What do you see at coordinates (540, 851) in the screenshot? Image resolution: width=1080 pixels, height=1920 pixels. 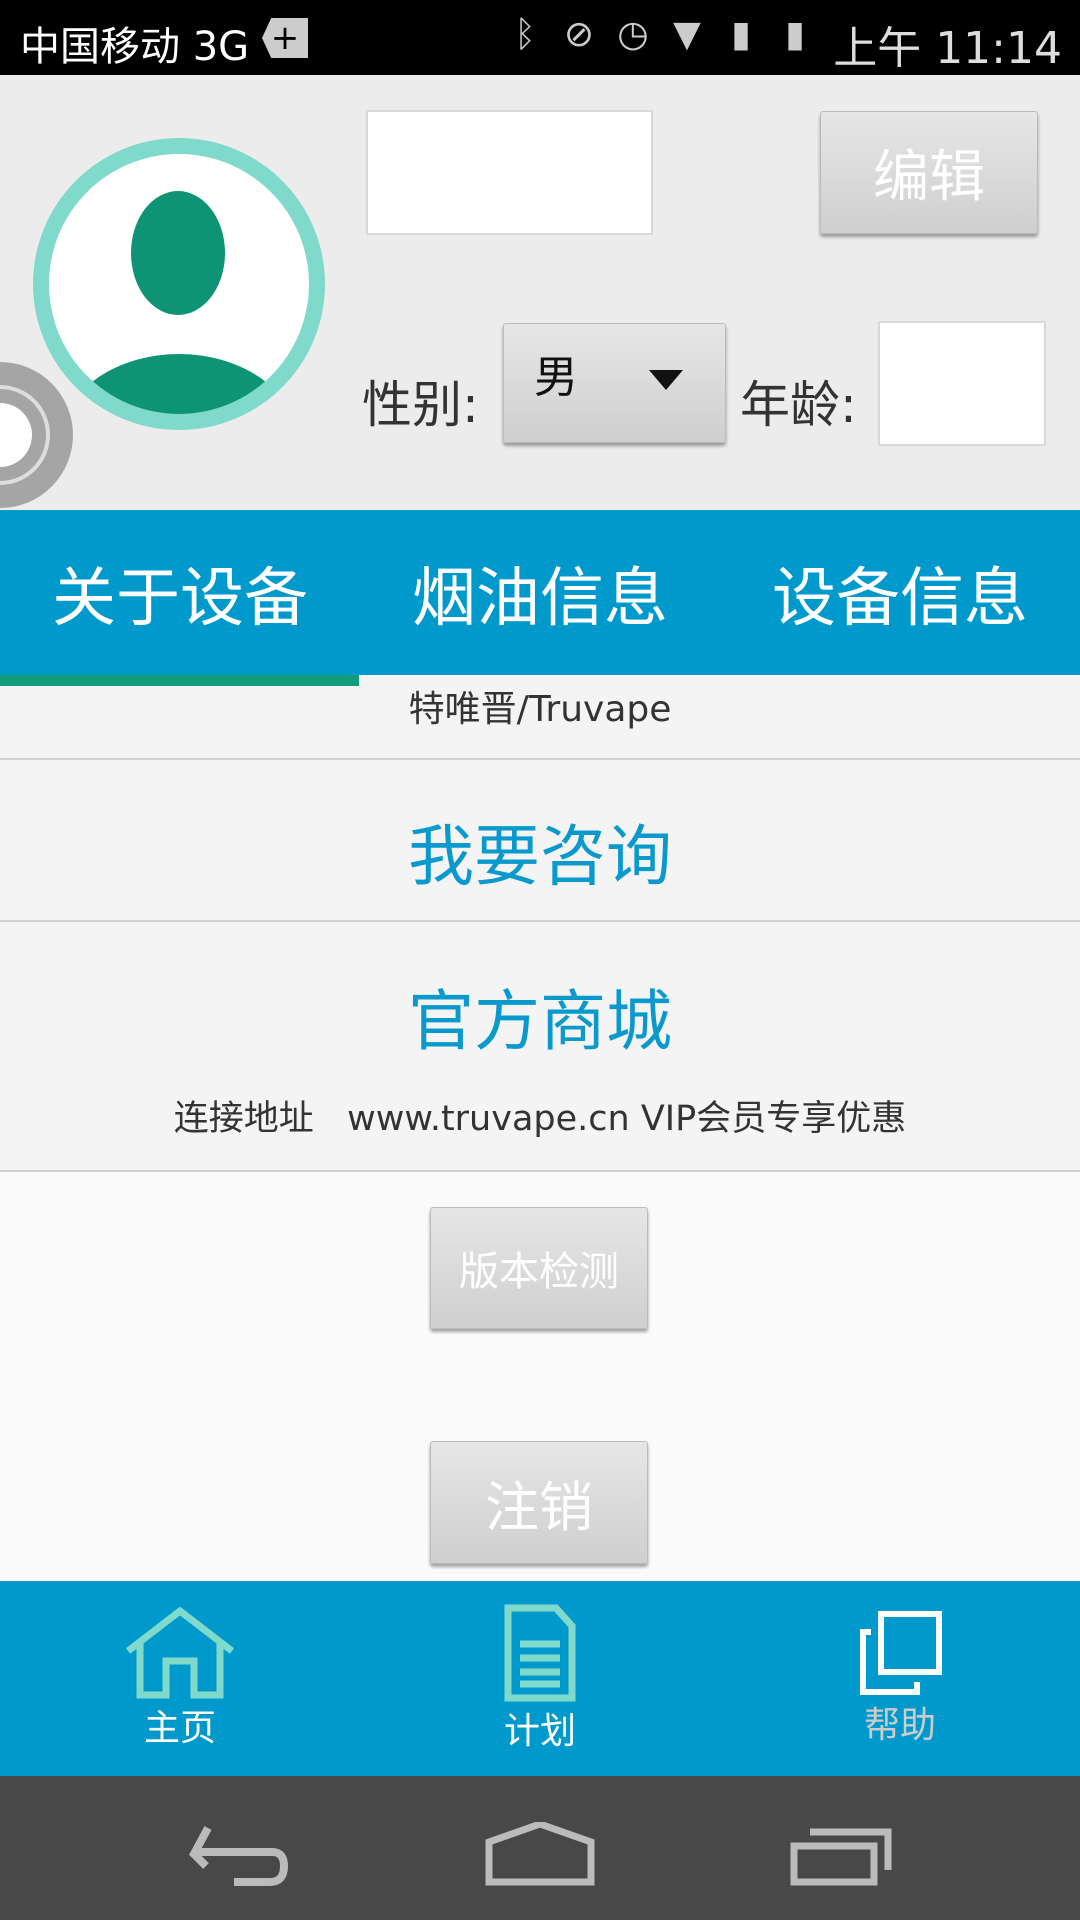 I see `consult-link: 我要咨询` at bounding box center [540, 851].